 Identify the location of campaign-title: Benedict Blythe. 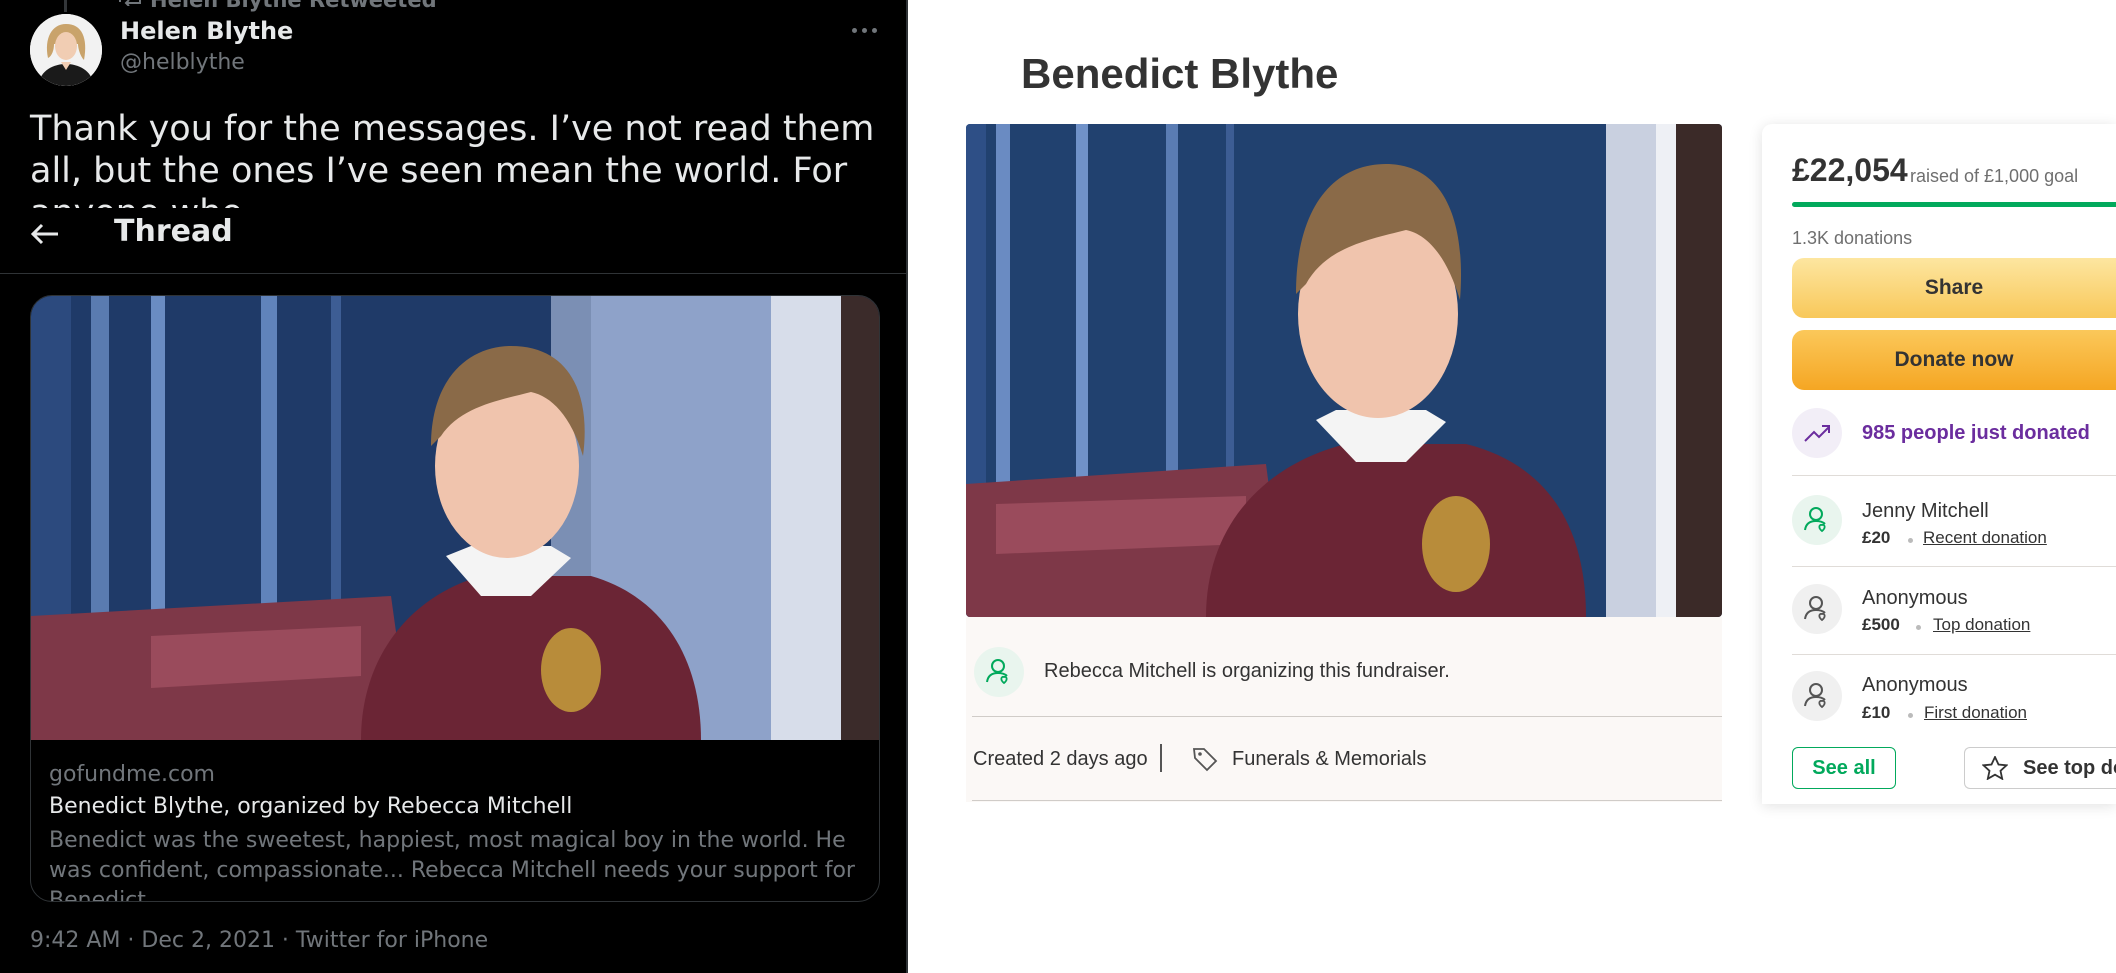
(1180, 73).